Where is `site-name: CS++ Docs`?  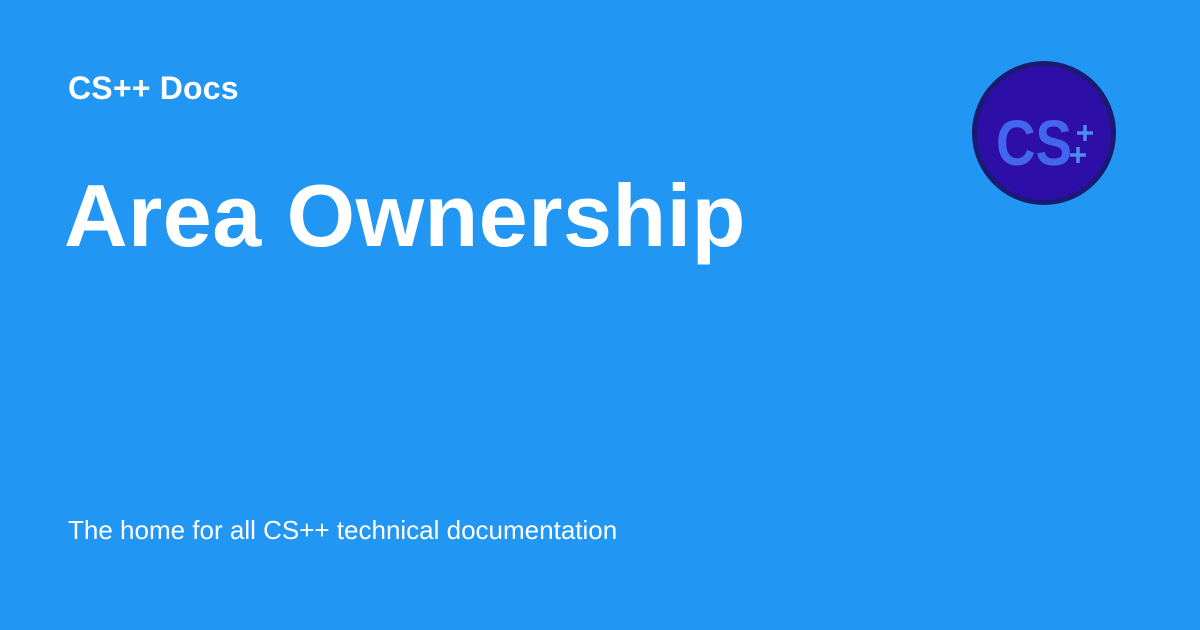
site-name: CS++ Docs is located at coordinates (153, 88).